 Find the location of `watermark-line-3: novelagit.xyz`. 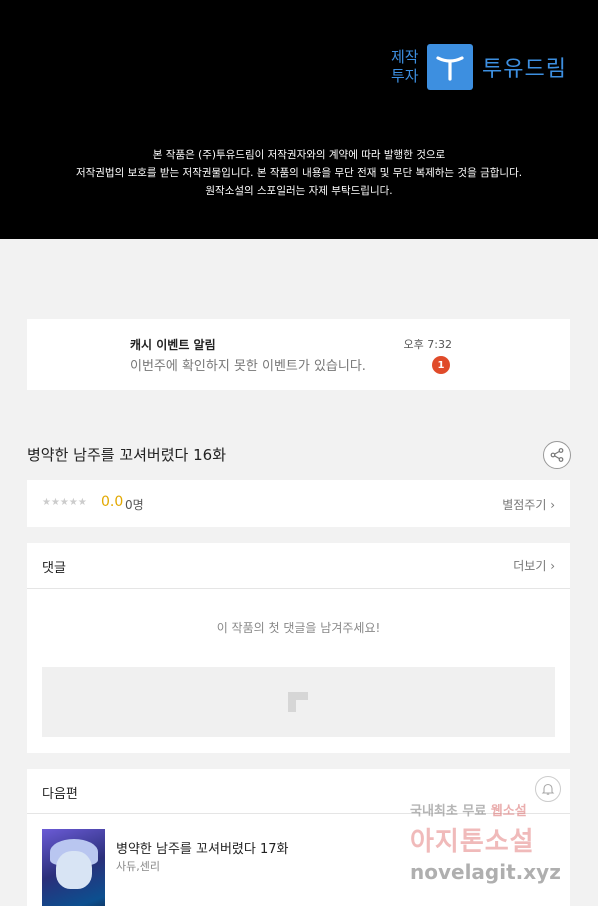

watermark-line-3: novelagit.xyz is located at coordinates (485, 872).